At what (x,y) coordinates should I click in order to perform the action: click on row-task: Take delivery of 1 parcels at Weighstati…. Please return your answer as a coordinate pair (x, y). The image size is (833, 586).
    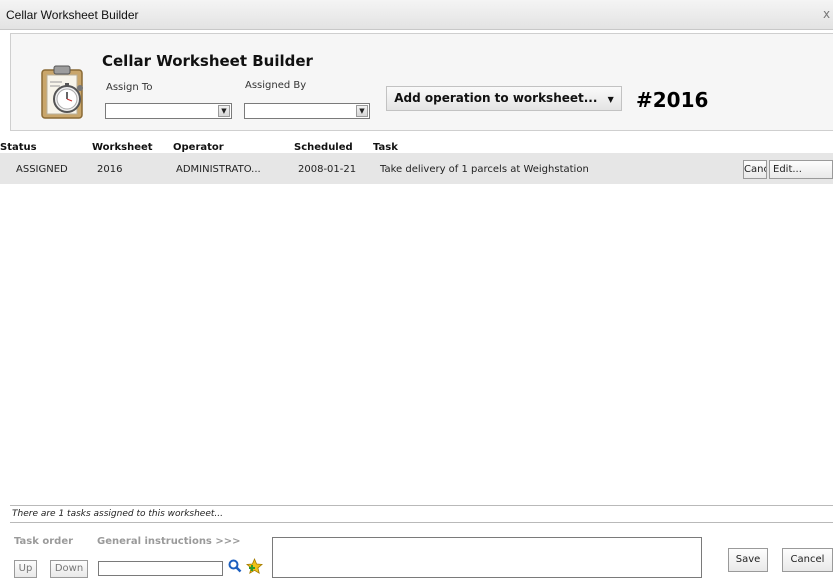
    Looking at the image, I should click on (484, 169).